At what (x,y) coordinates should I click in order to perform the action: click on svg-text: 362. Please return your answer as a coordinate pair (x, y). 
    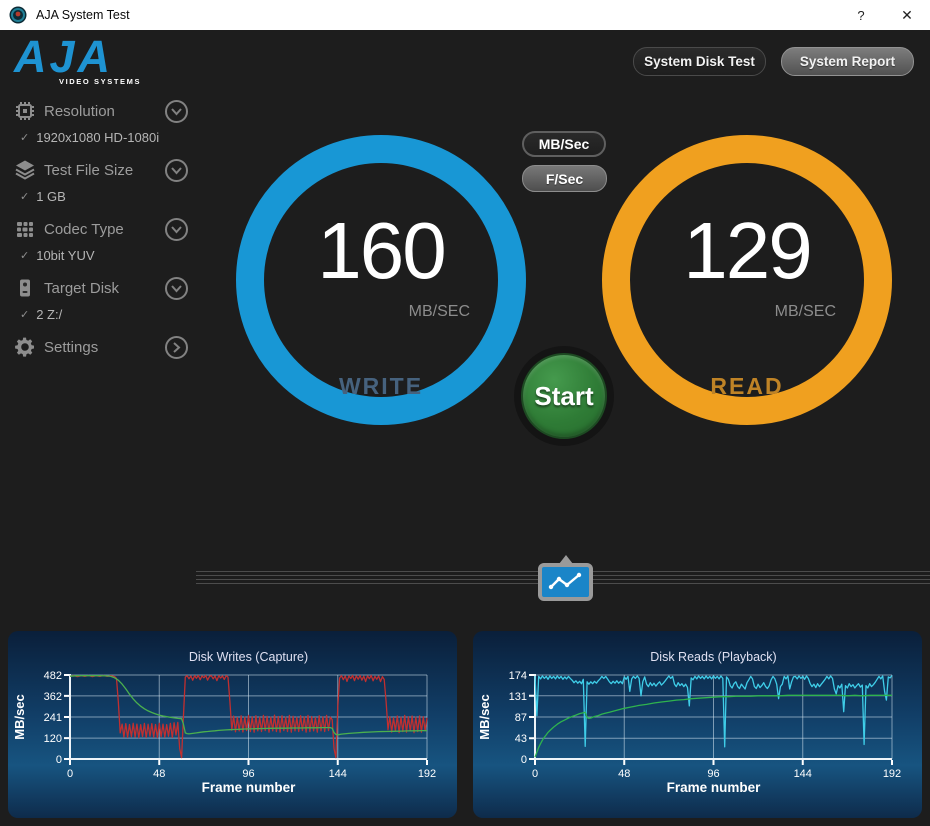
    Looking at the image, I should click on (53, 697).